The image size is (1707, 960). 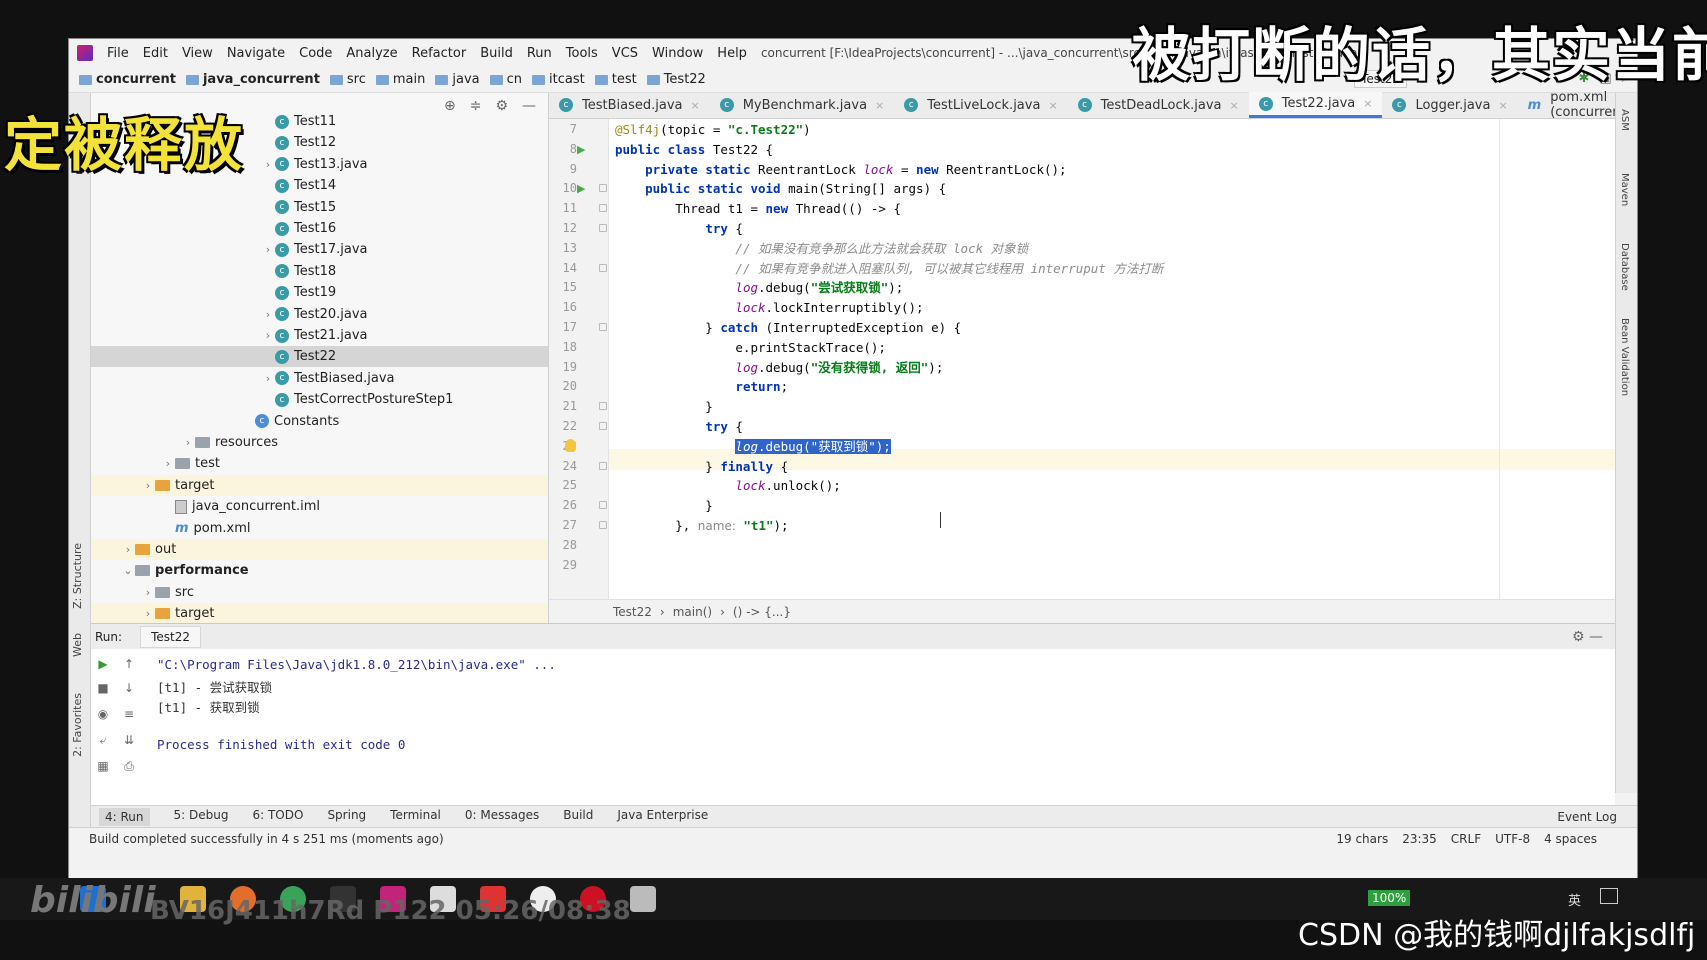 What do you see at coordinates (319, 249) in the screenshot?
I see `project-tree-item: › c Test17.java` at bounding box center [319, 249].